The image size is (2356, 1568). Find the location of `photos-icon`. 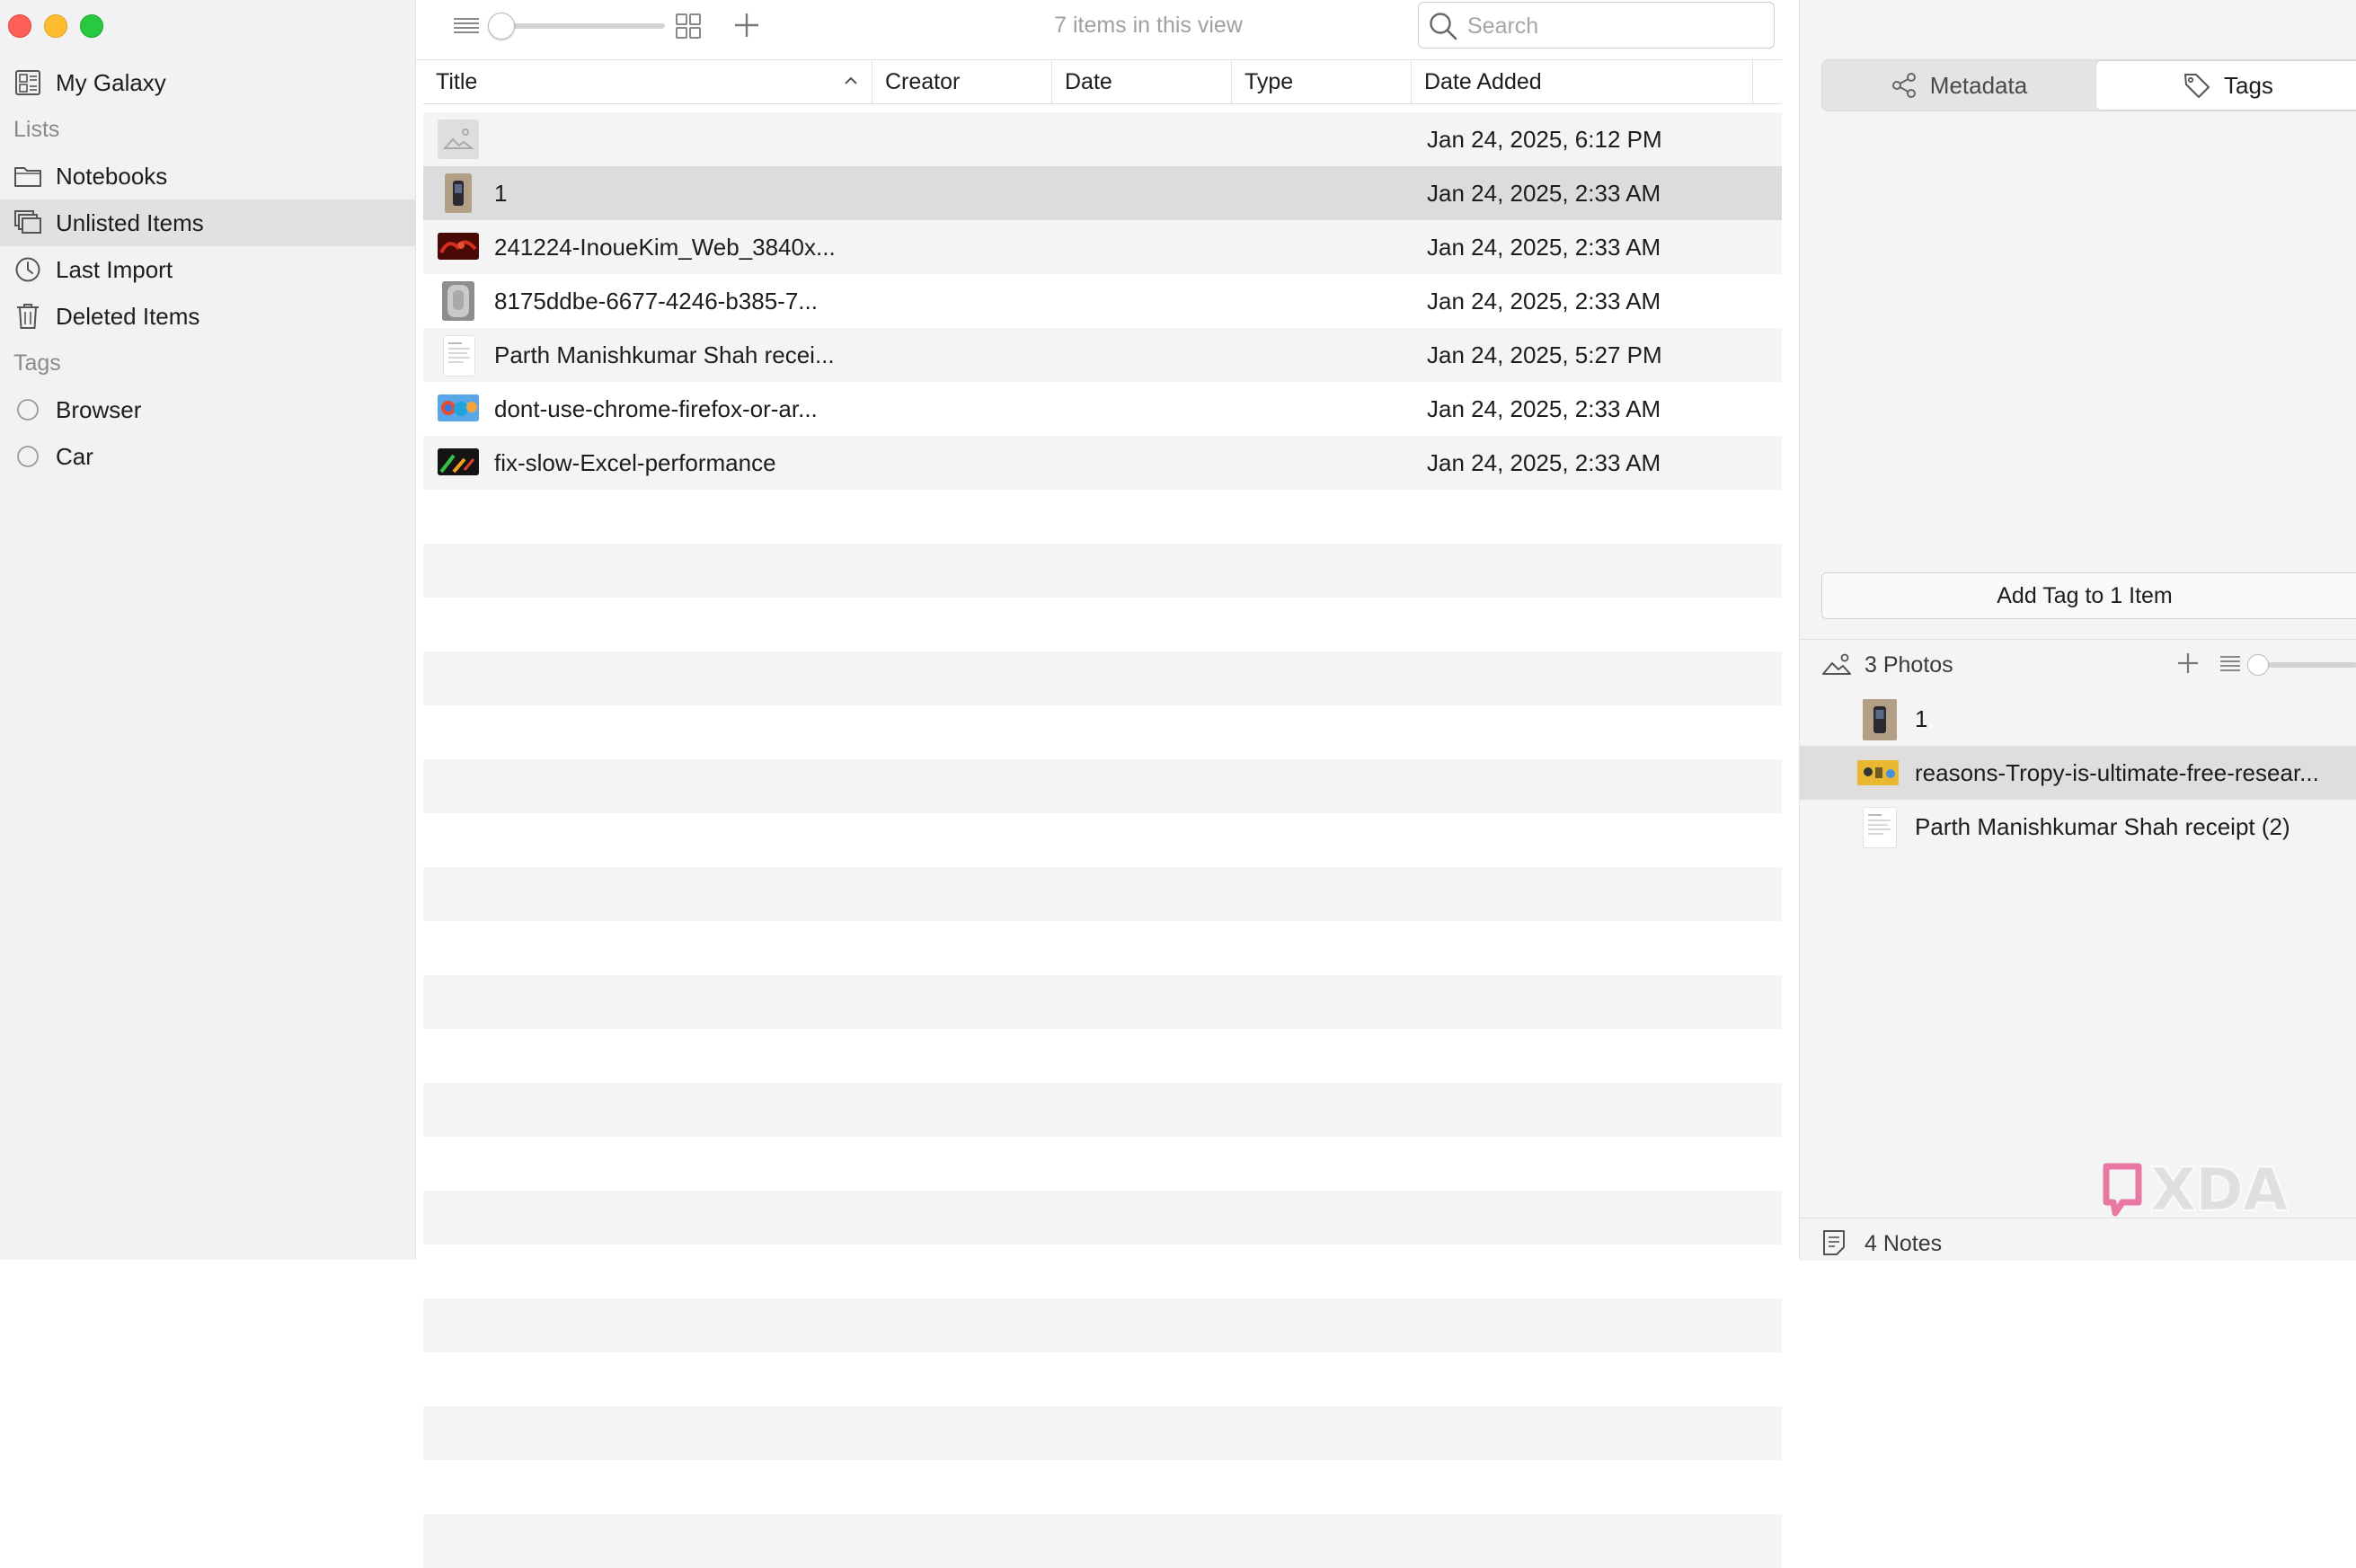

photos-icon is located at coordinates (1836, 665).